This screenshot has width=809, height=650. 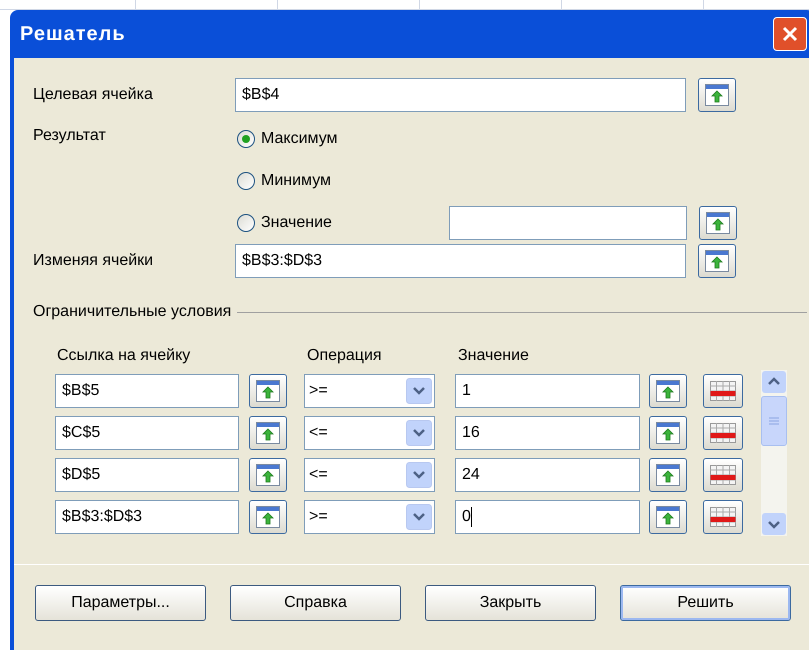 What do you see at coordinates (296, 223) in the screenshot?
I see `radio-label: Значение` at bounding box center [296, 223].